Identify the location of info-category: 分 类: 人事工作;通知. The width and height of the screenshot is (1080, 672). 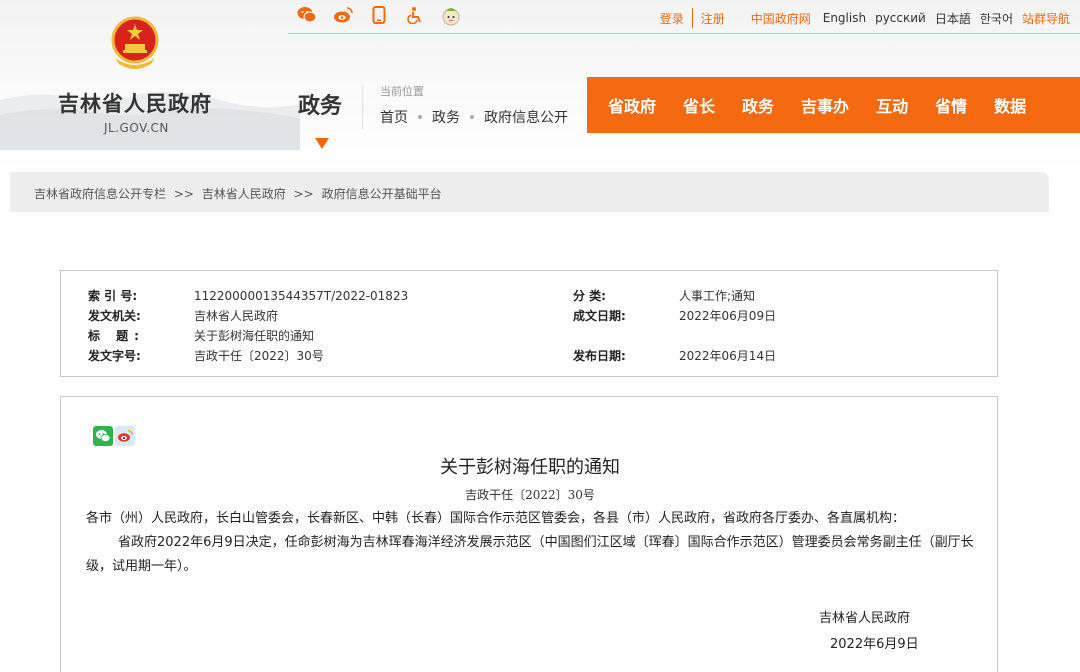
(664, 295).